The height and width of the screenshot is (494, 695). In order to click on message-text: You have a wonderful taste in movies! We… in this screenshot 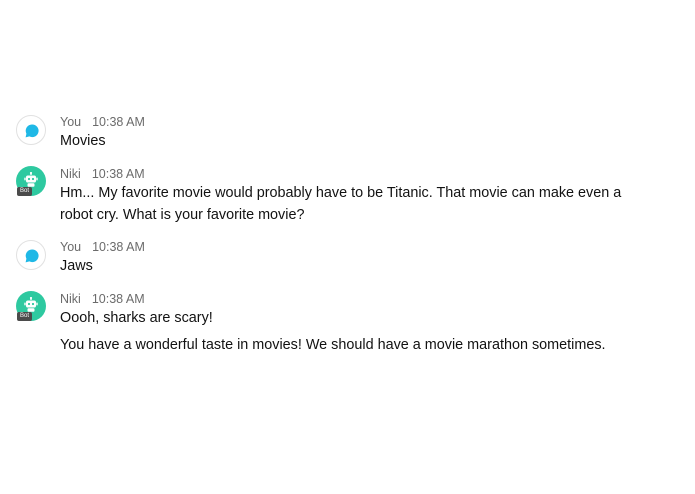, I will do `click(333, 345)`.